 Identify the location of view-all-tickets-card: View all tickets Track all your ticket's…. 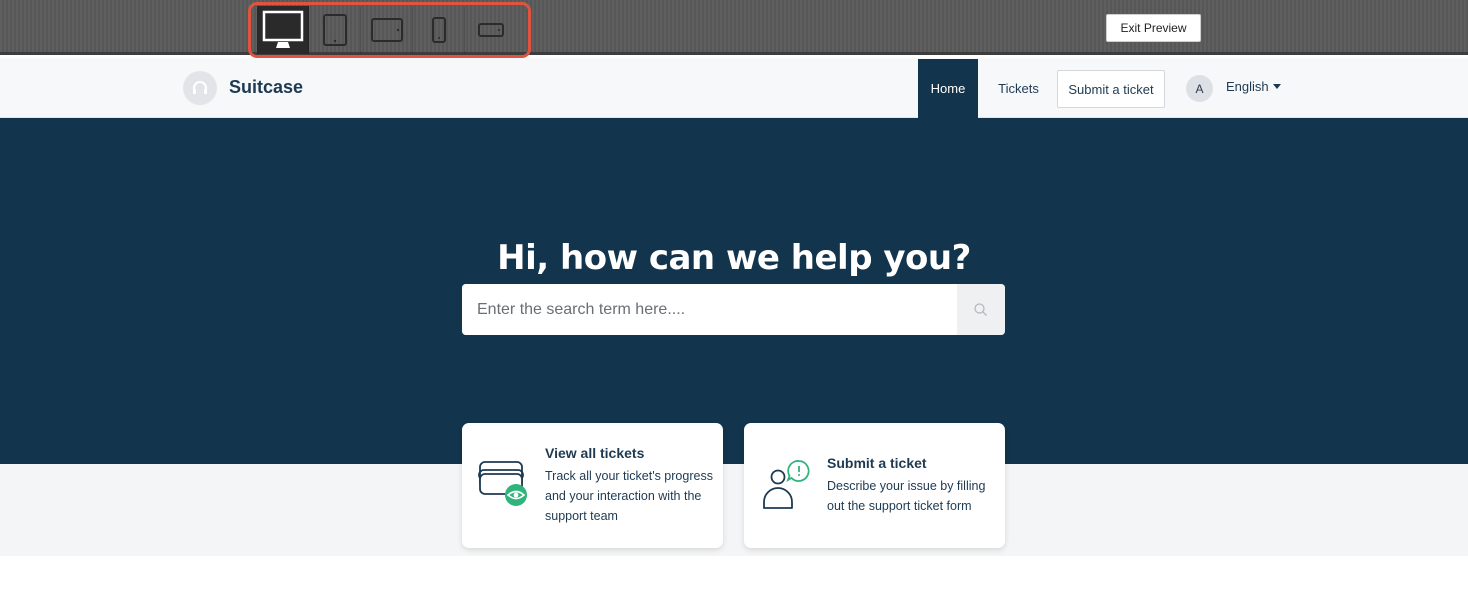
(592, 485).